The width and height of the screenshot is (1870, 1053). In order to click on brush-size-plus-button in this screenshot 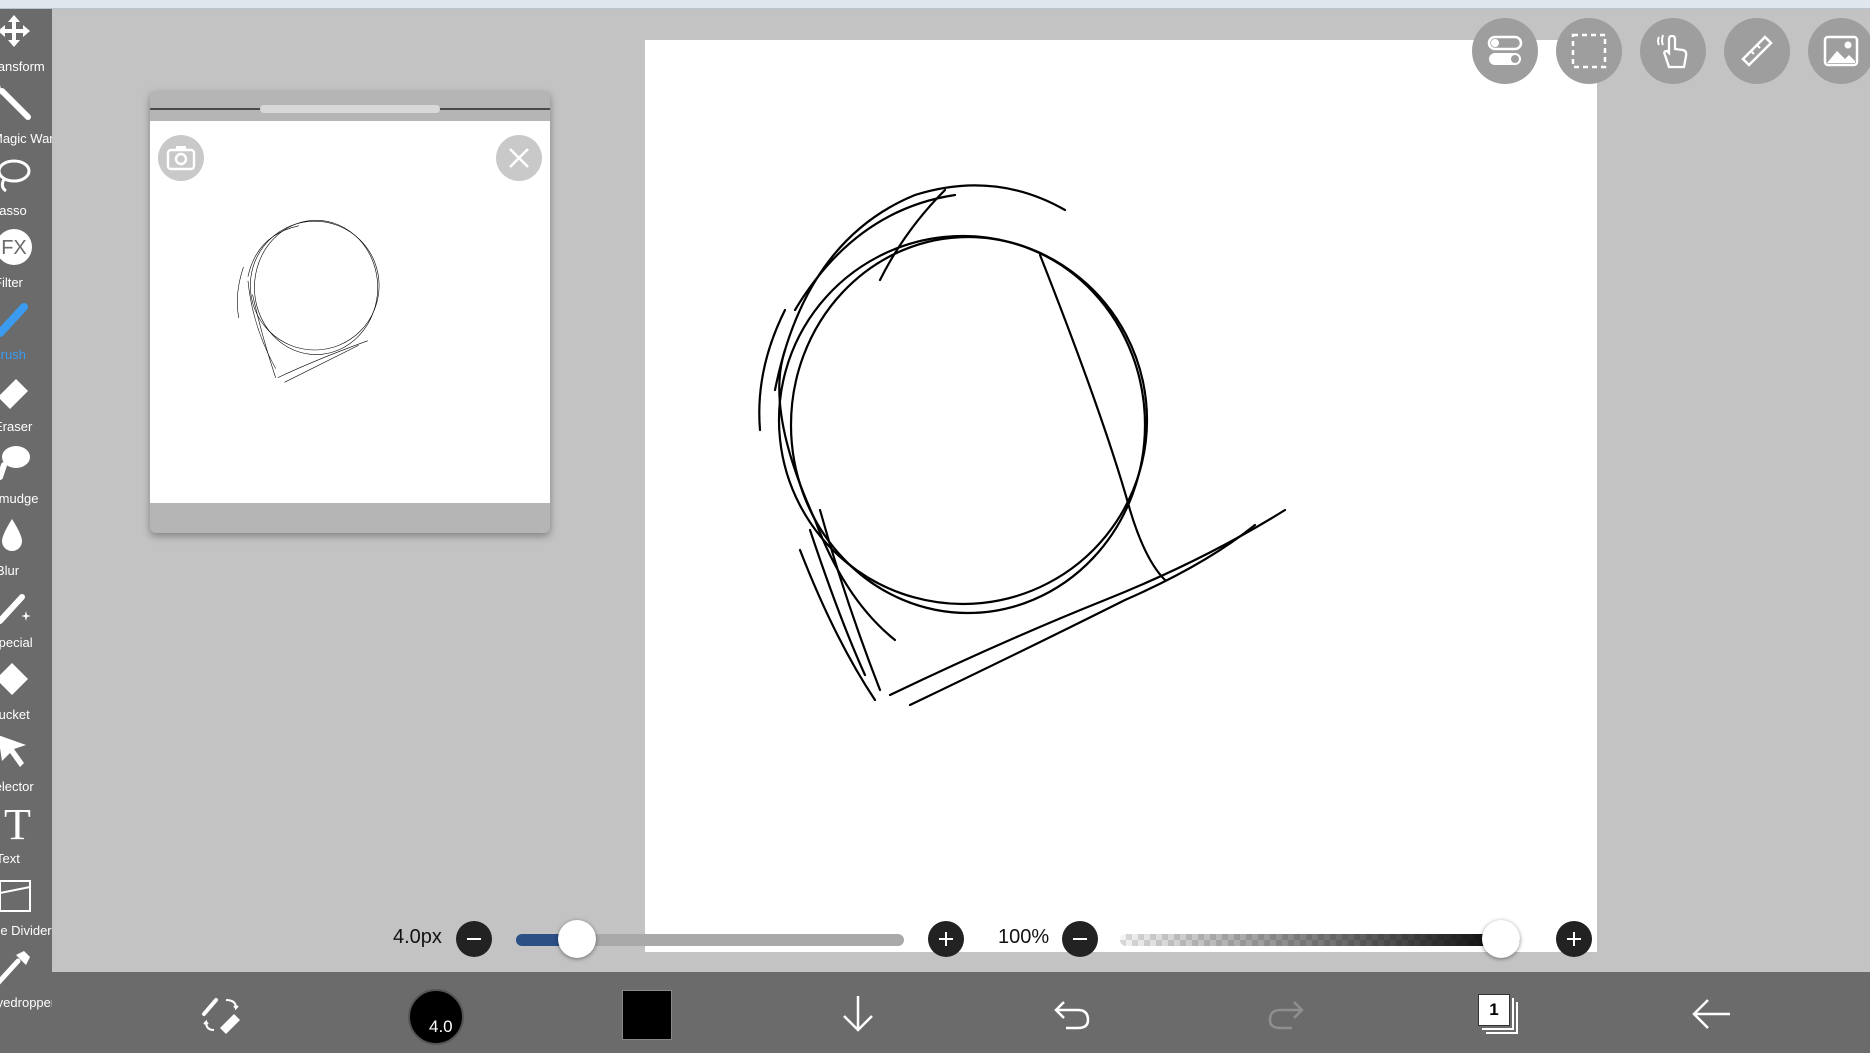, I will do `click(946, 939)`.